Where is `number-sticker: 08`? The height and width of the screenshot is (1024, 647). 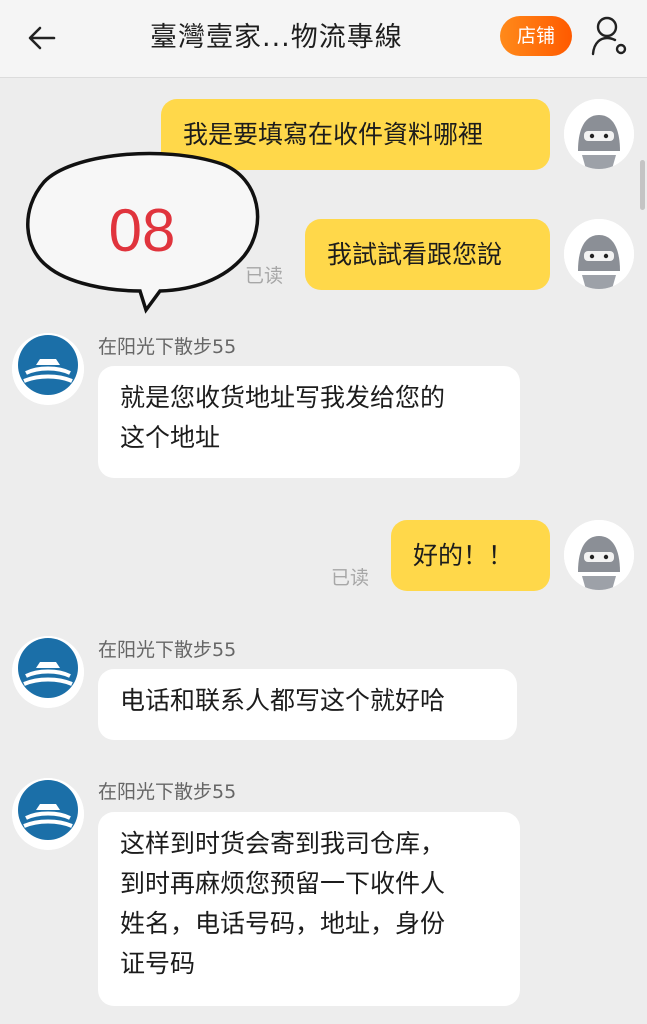 number-sticker: 08 is located at coordinates (142, 233).